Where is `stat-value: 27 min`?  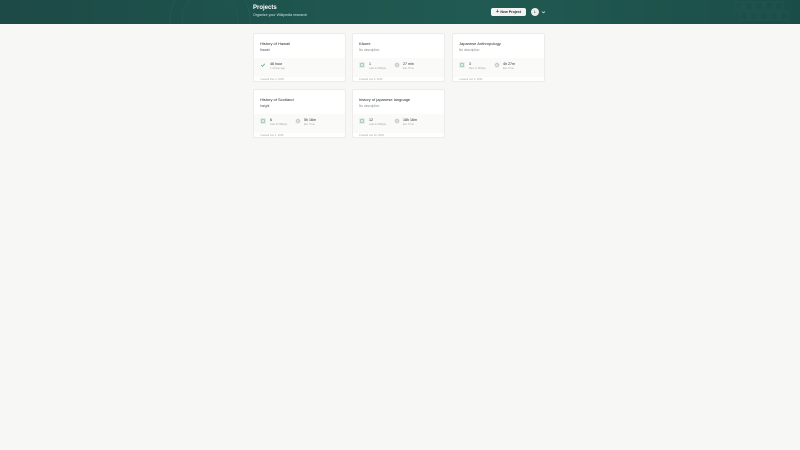
stat-value: 27 min is located at coordinates (408, 64).